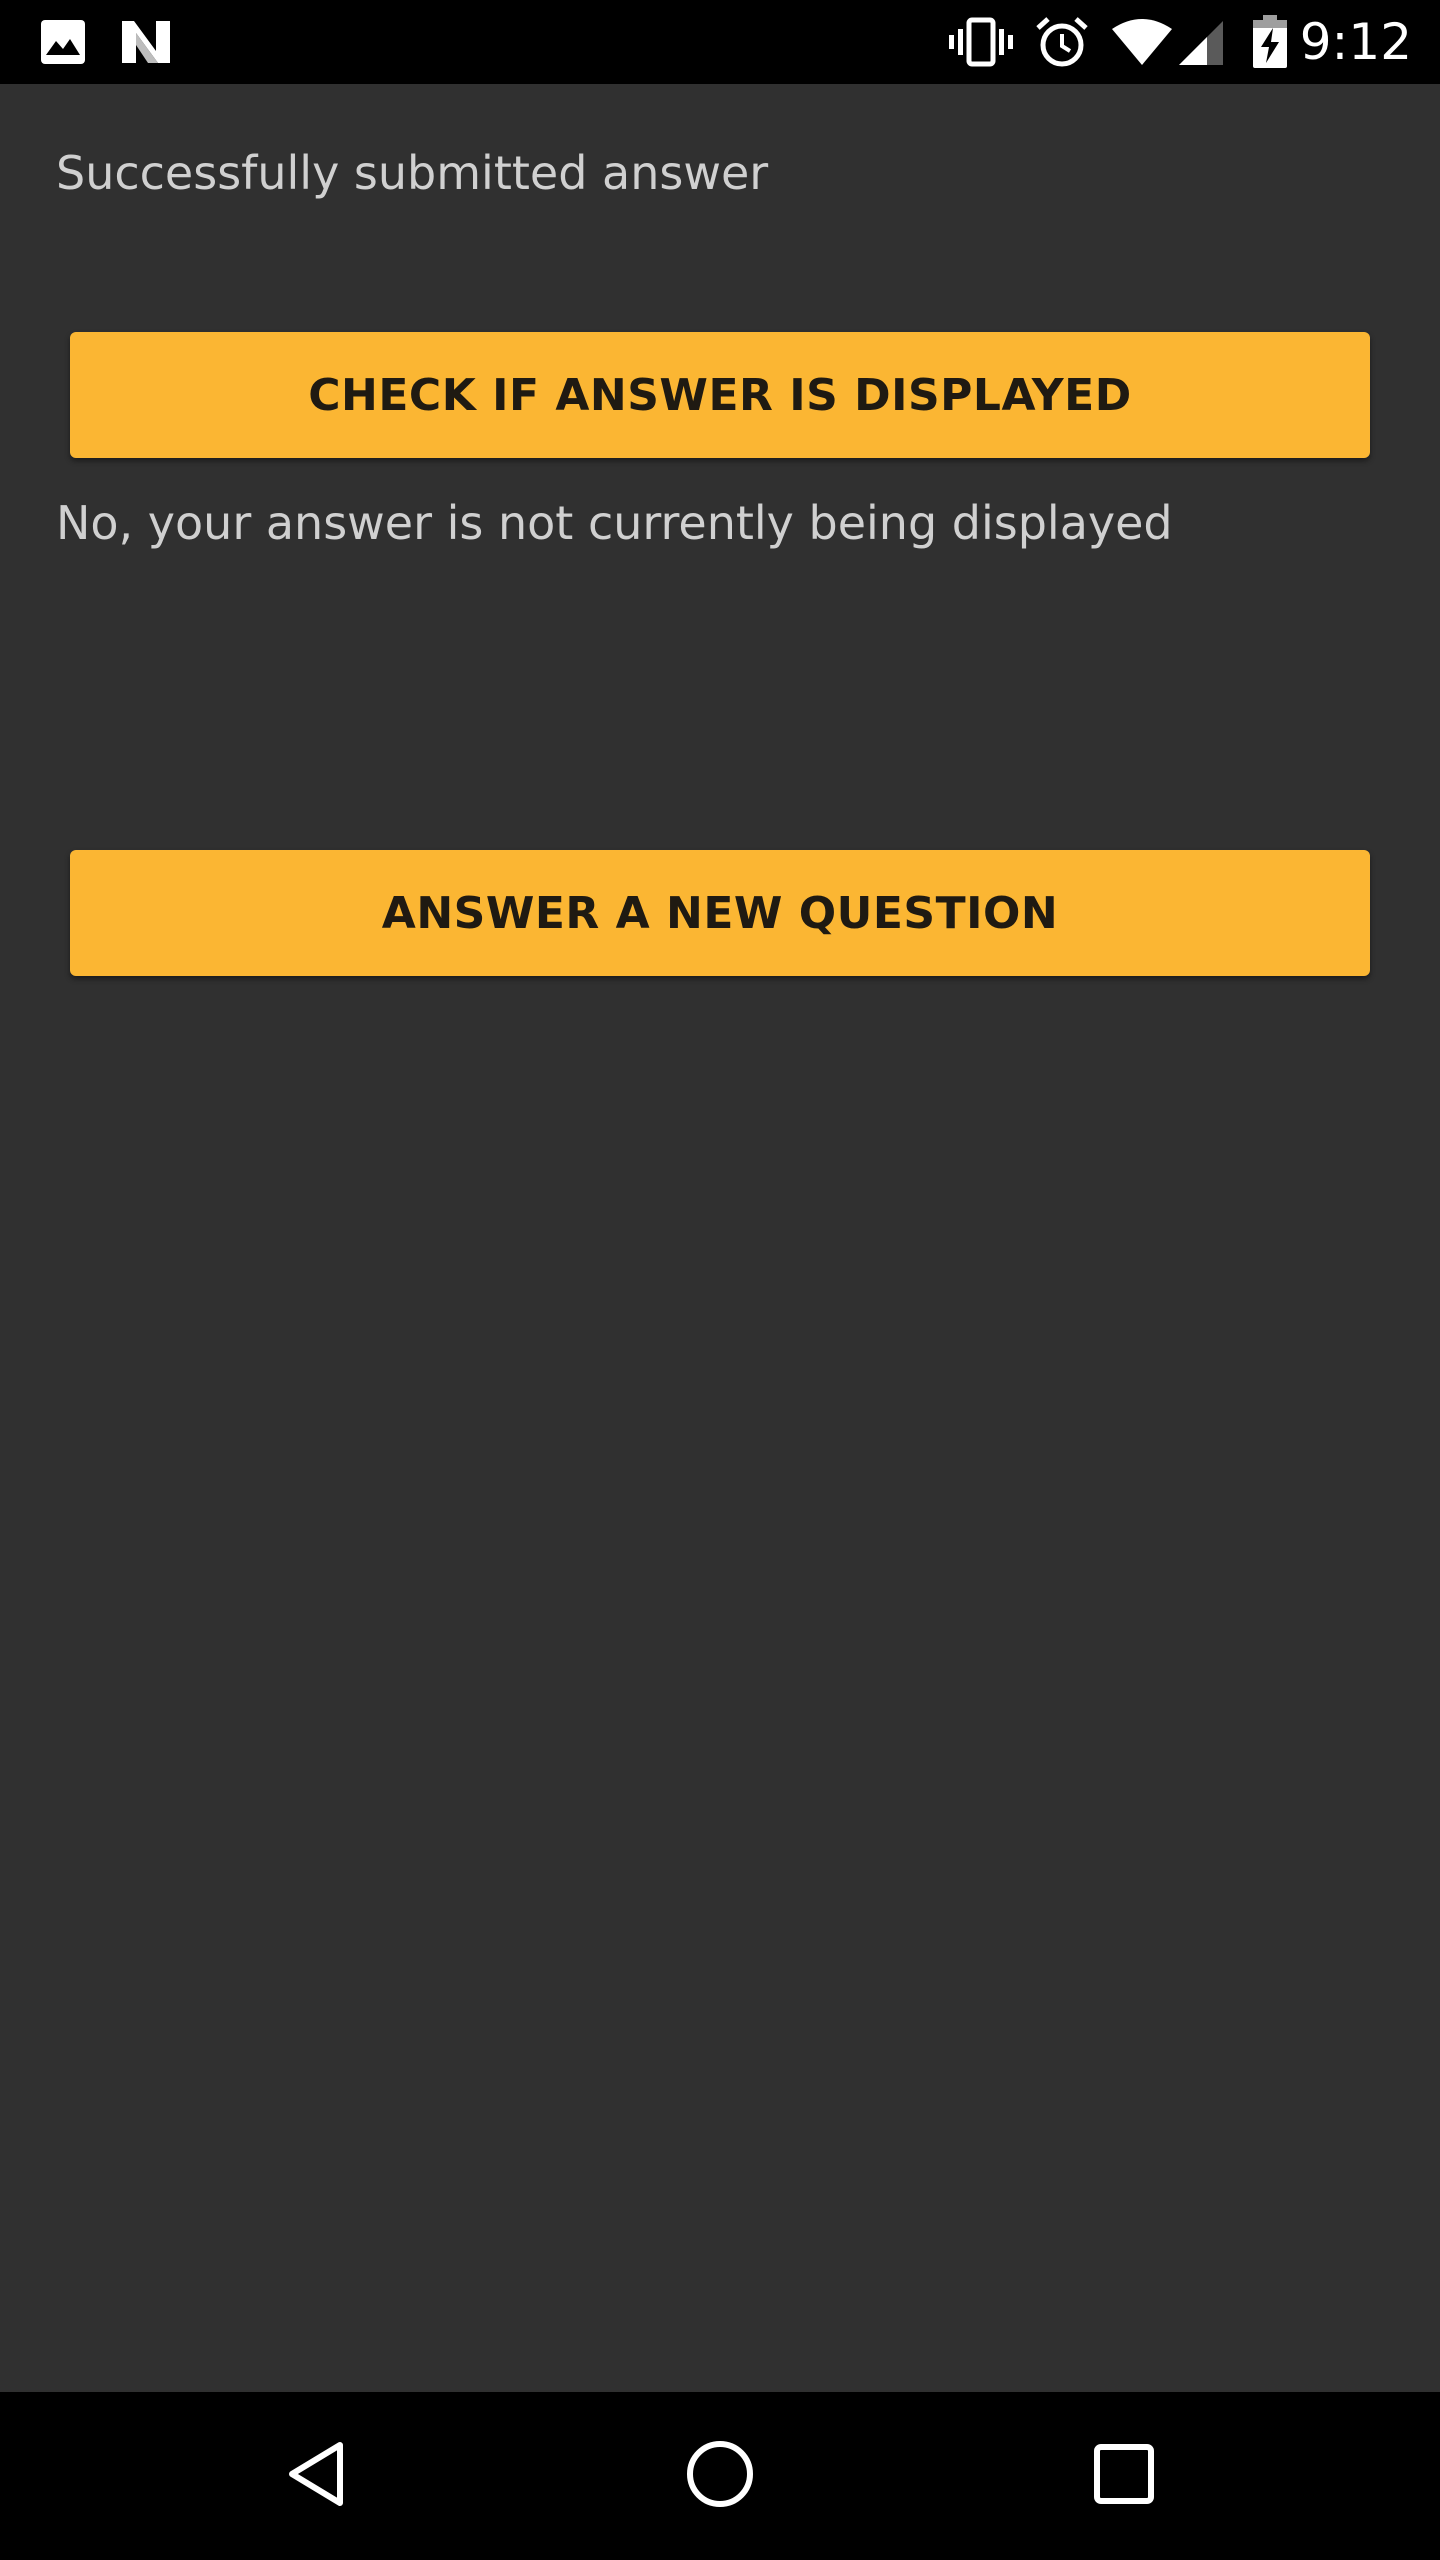 The width and height of the screenshot is (1440, 2560). I want to click on home-button, so click(720, 2476).